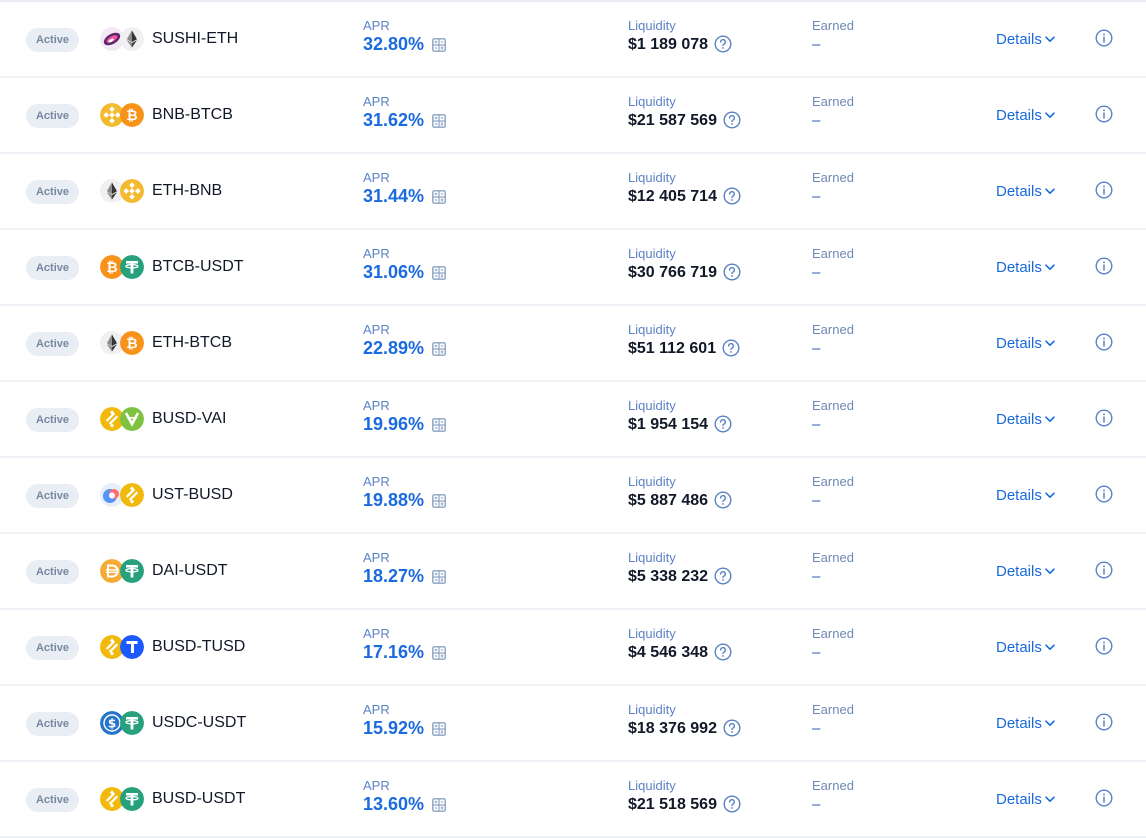  I want to click on usdt-icon, so click(132, 571).